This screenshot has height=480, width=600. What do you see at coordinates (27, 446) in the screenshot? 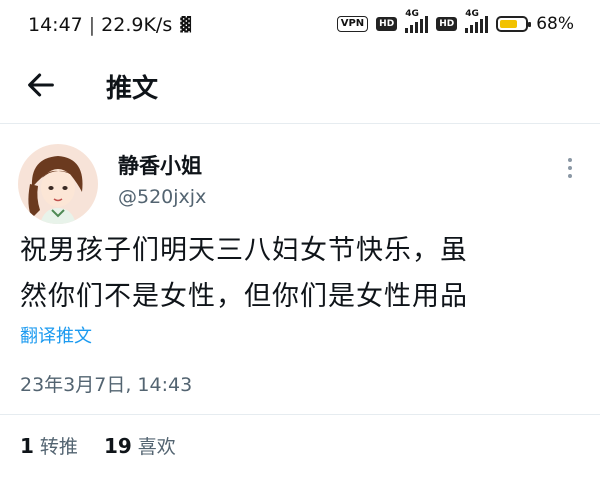
I see `retweet-count: 1` at bounding box center [27, 446].